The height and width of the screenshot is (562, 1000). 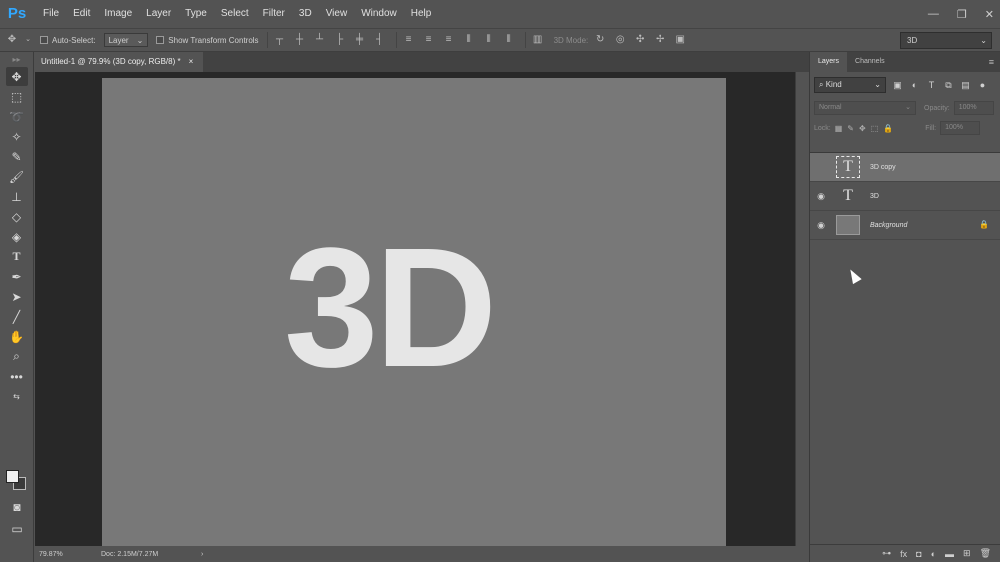 What do you see at coordinates (320, 40) in the screenshot?
I see `align-bottom-icon: ┴` at bounding box center [320, 40].